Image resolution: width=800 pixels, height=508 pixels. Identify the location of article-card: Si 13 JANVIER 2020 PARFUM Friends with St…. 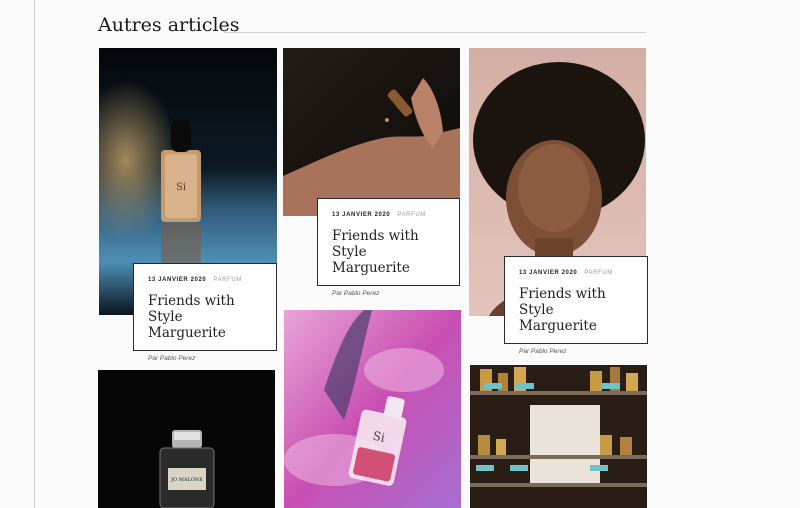
(188, 205).